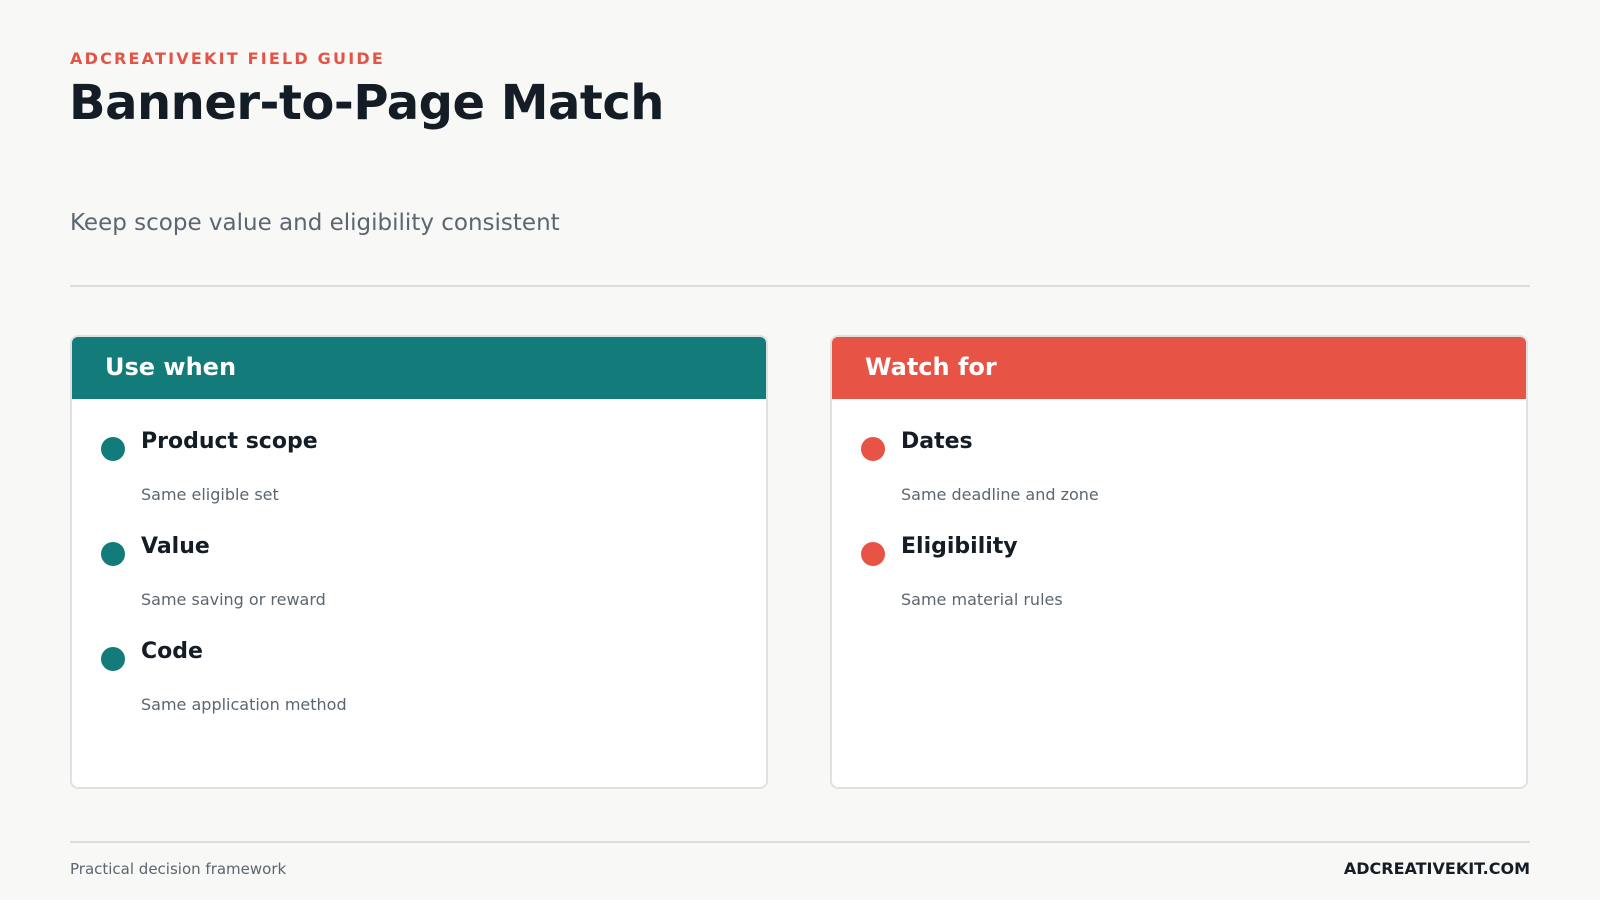  What do you see at coordinates (172, 651) in the screenshot?
I see `list-item-title: Code` at bounding box center [172, 651].